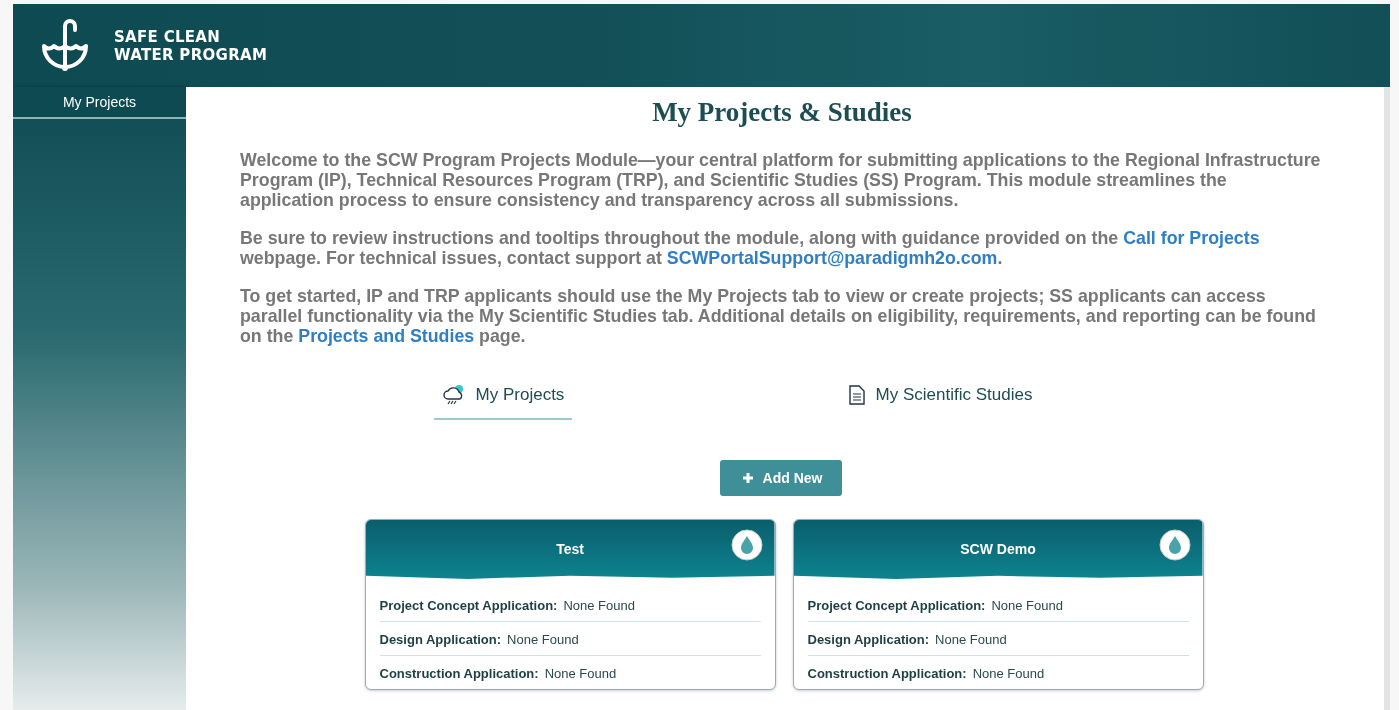 Image resolution: width=1399 pixels, height=710 pixels. Describe the element at coordinates (998, 549) in the screenshot. I see `card-title: SCW Demo` at that location.